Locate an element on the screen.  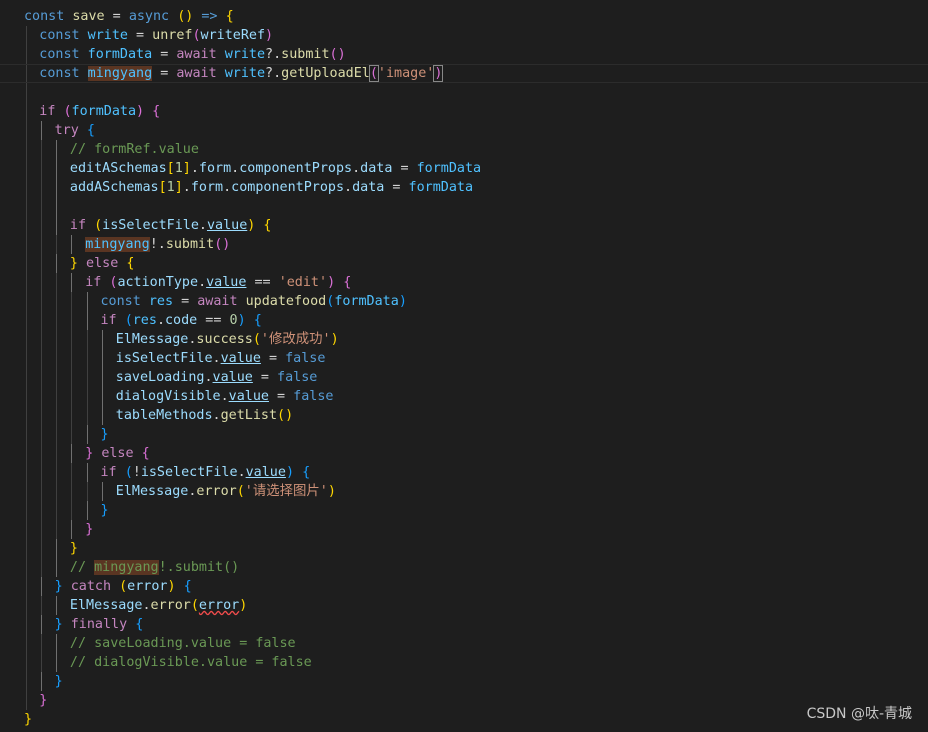
code-line: // mingyang!.submit() is located at coordinates (464, 567).